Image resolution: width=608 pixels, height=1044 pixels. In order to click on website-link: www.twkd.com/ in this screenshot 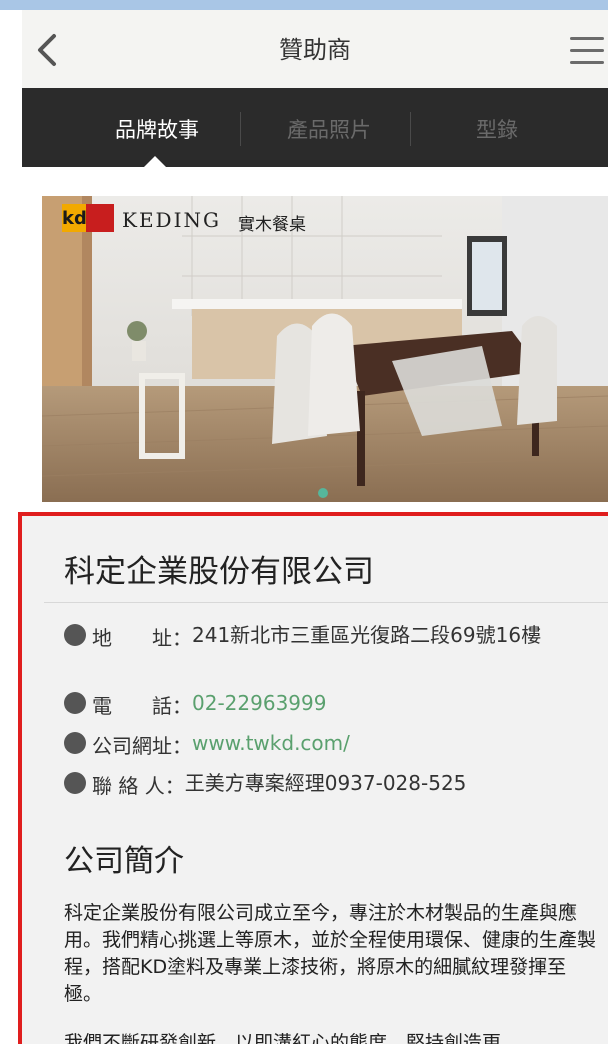, I will do `click(271, 744)`.